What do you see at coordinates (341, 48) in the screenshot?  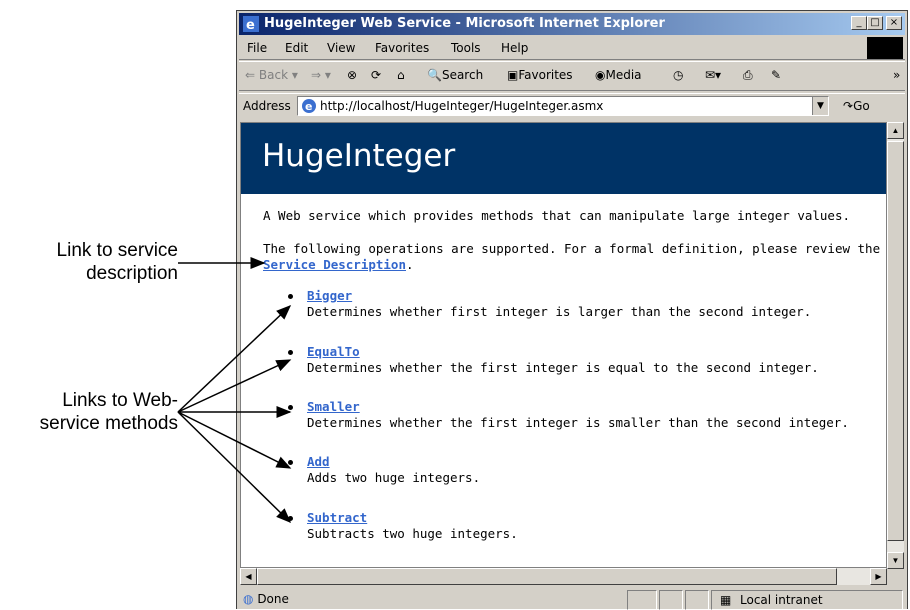 I see `menu-view: View` at bounding box center [341, 48].